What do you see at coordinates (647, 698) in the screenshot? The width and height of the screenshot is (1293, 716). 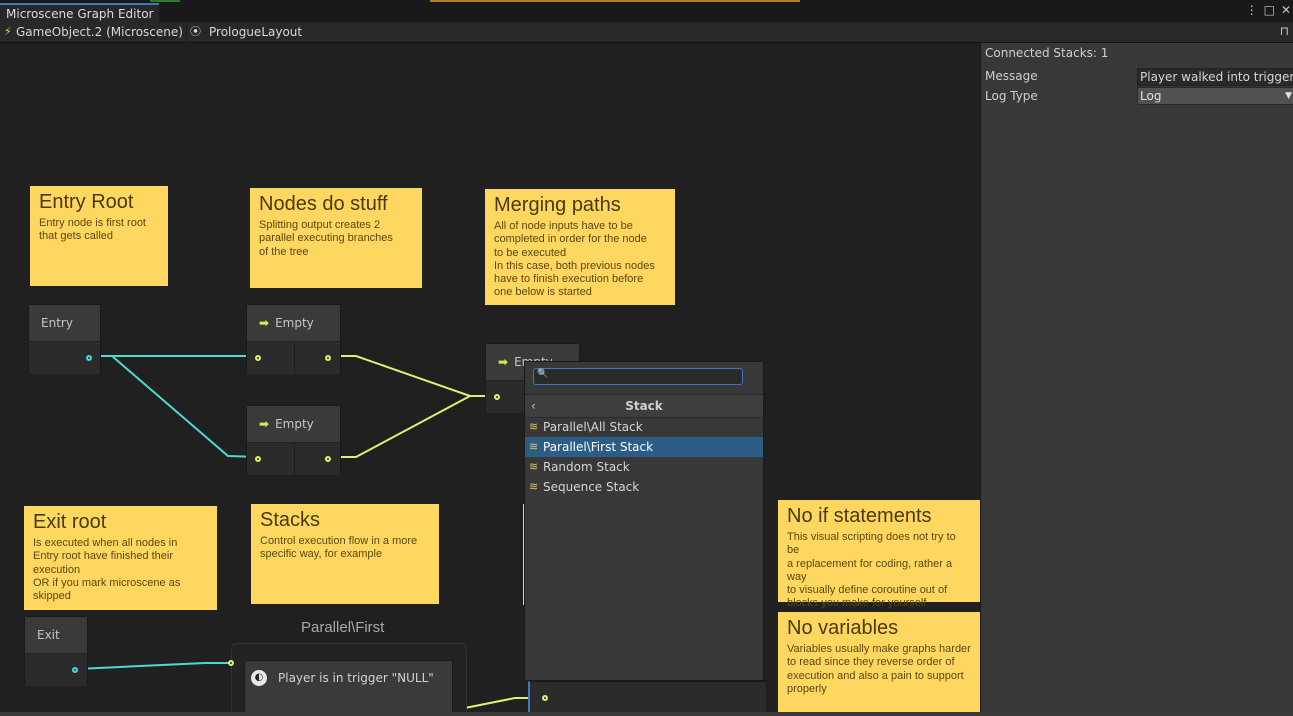 I see `hidden-node-body` at bounding box center [647, 698].